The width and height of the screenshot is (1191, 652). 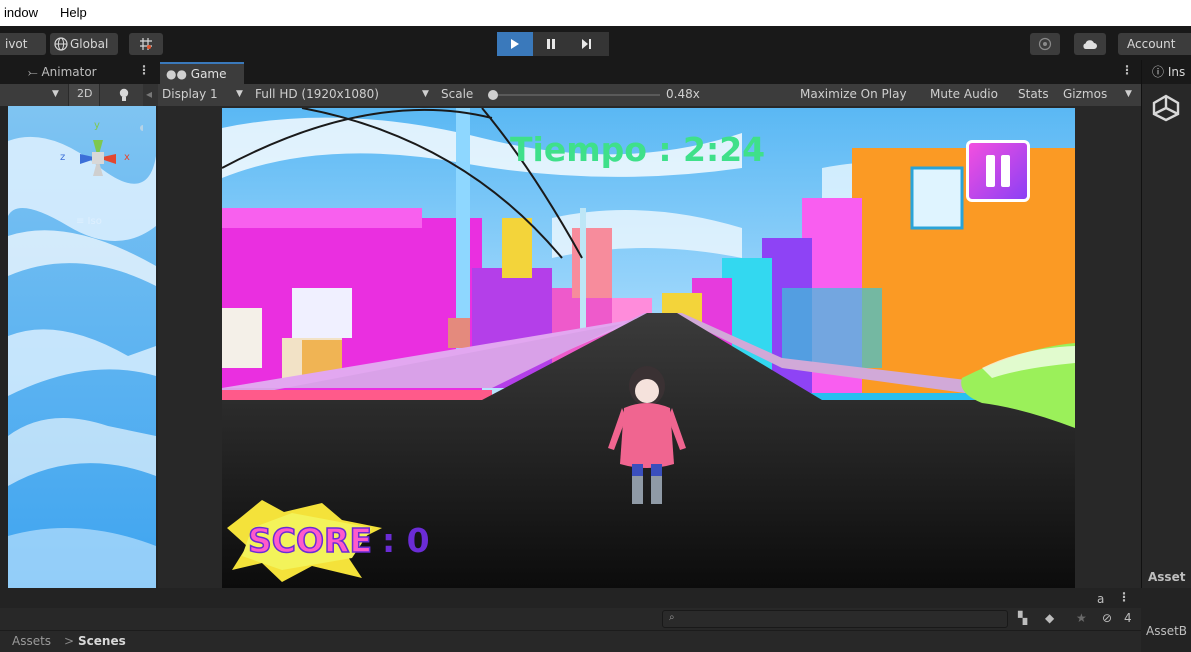 I want to click on scene-panel: ⤚ Animator ⋮ ▼ 2D ◂ y x z ≡ Iso, so click(x=79, y=324).